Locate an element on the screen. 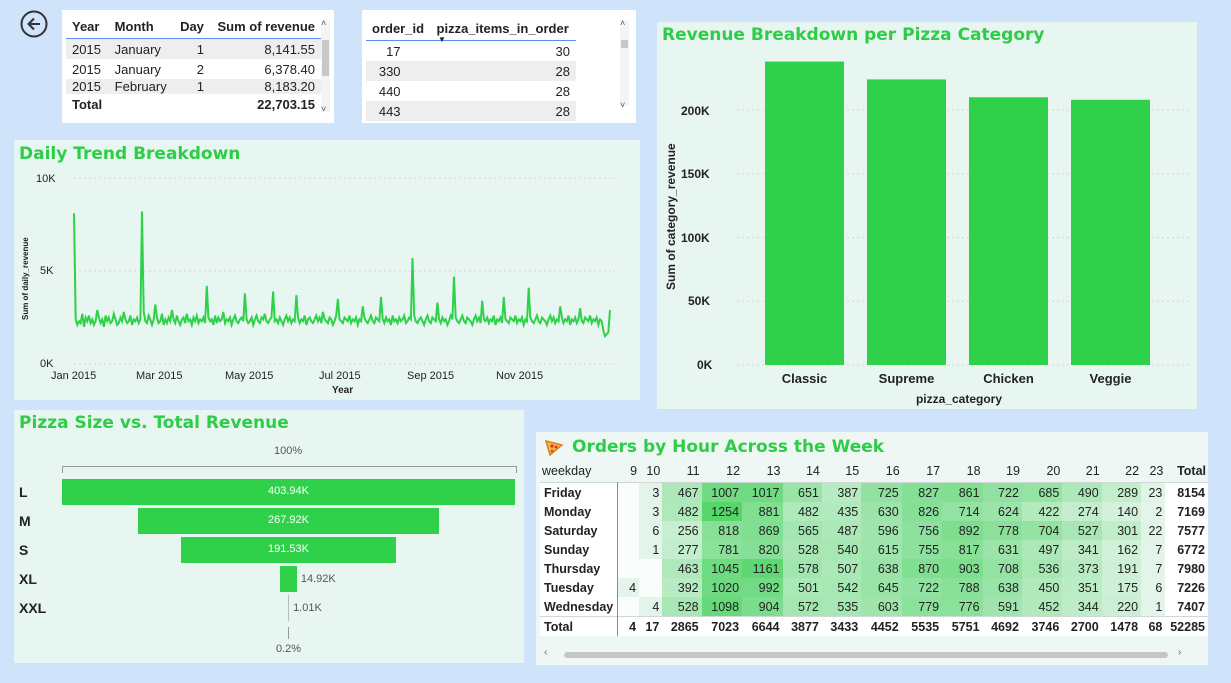 The width and height of the screenshot is (1231, 683). heatmap-cell: 4692 is located at coordinates (1002, 626).